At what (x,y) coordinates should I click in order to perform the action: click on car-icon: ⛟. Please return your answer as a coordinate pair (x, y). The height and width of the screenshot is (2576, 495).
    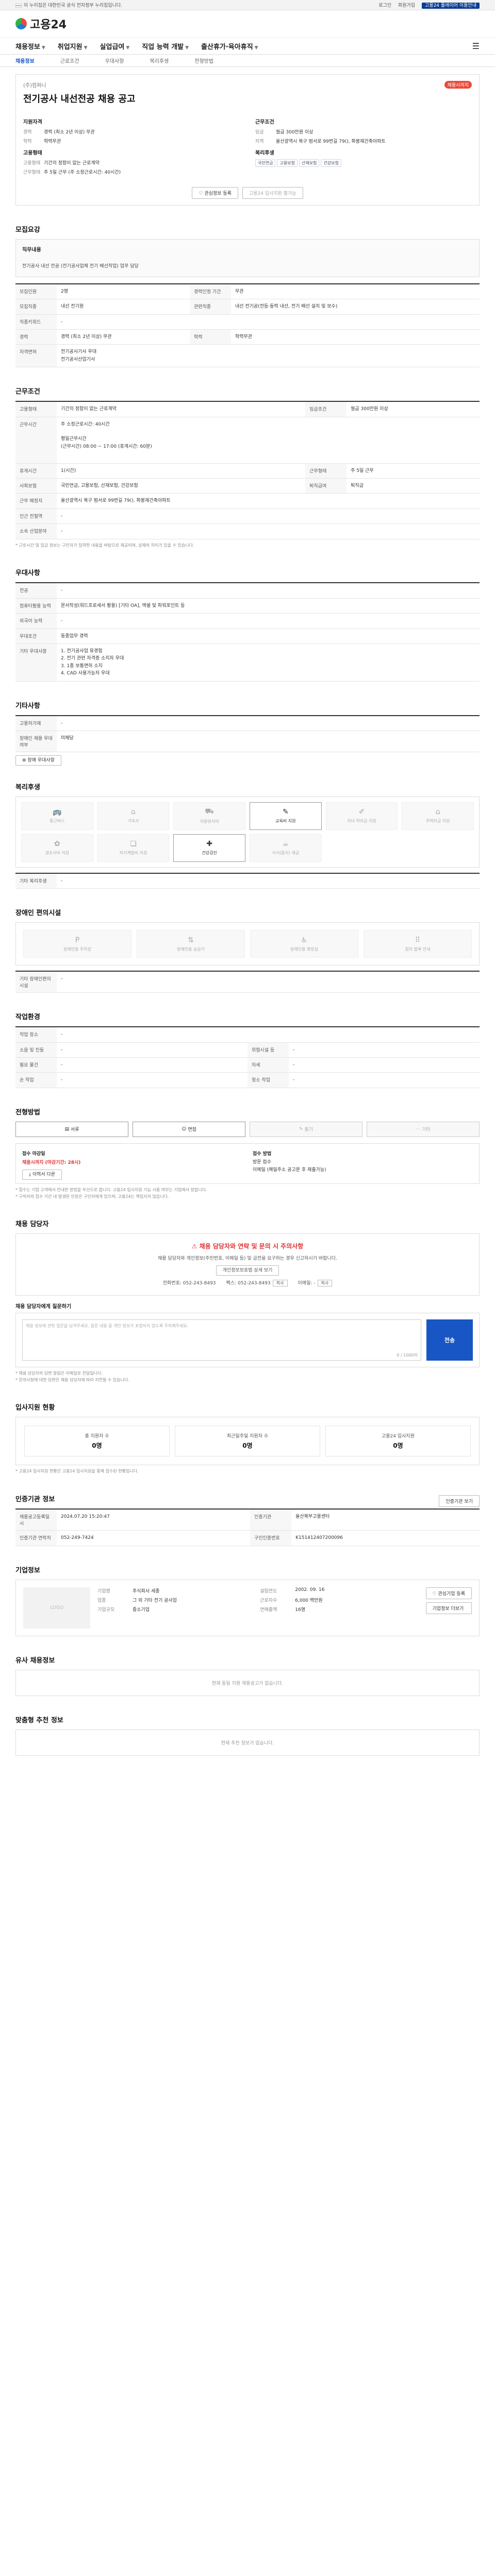
    Looking at the image, I should click on (209, 811).